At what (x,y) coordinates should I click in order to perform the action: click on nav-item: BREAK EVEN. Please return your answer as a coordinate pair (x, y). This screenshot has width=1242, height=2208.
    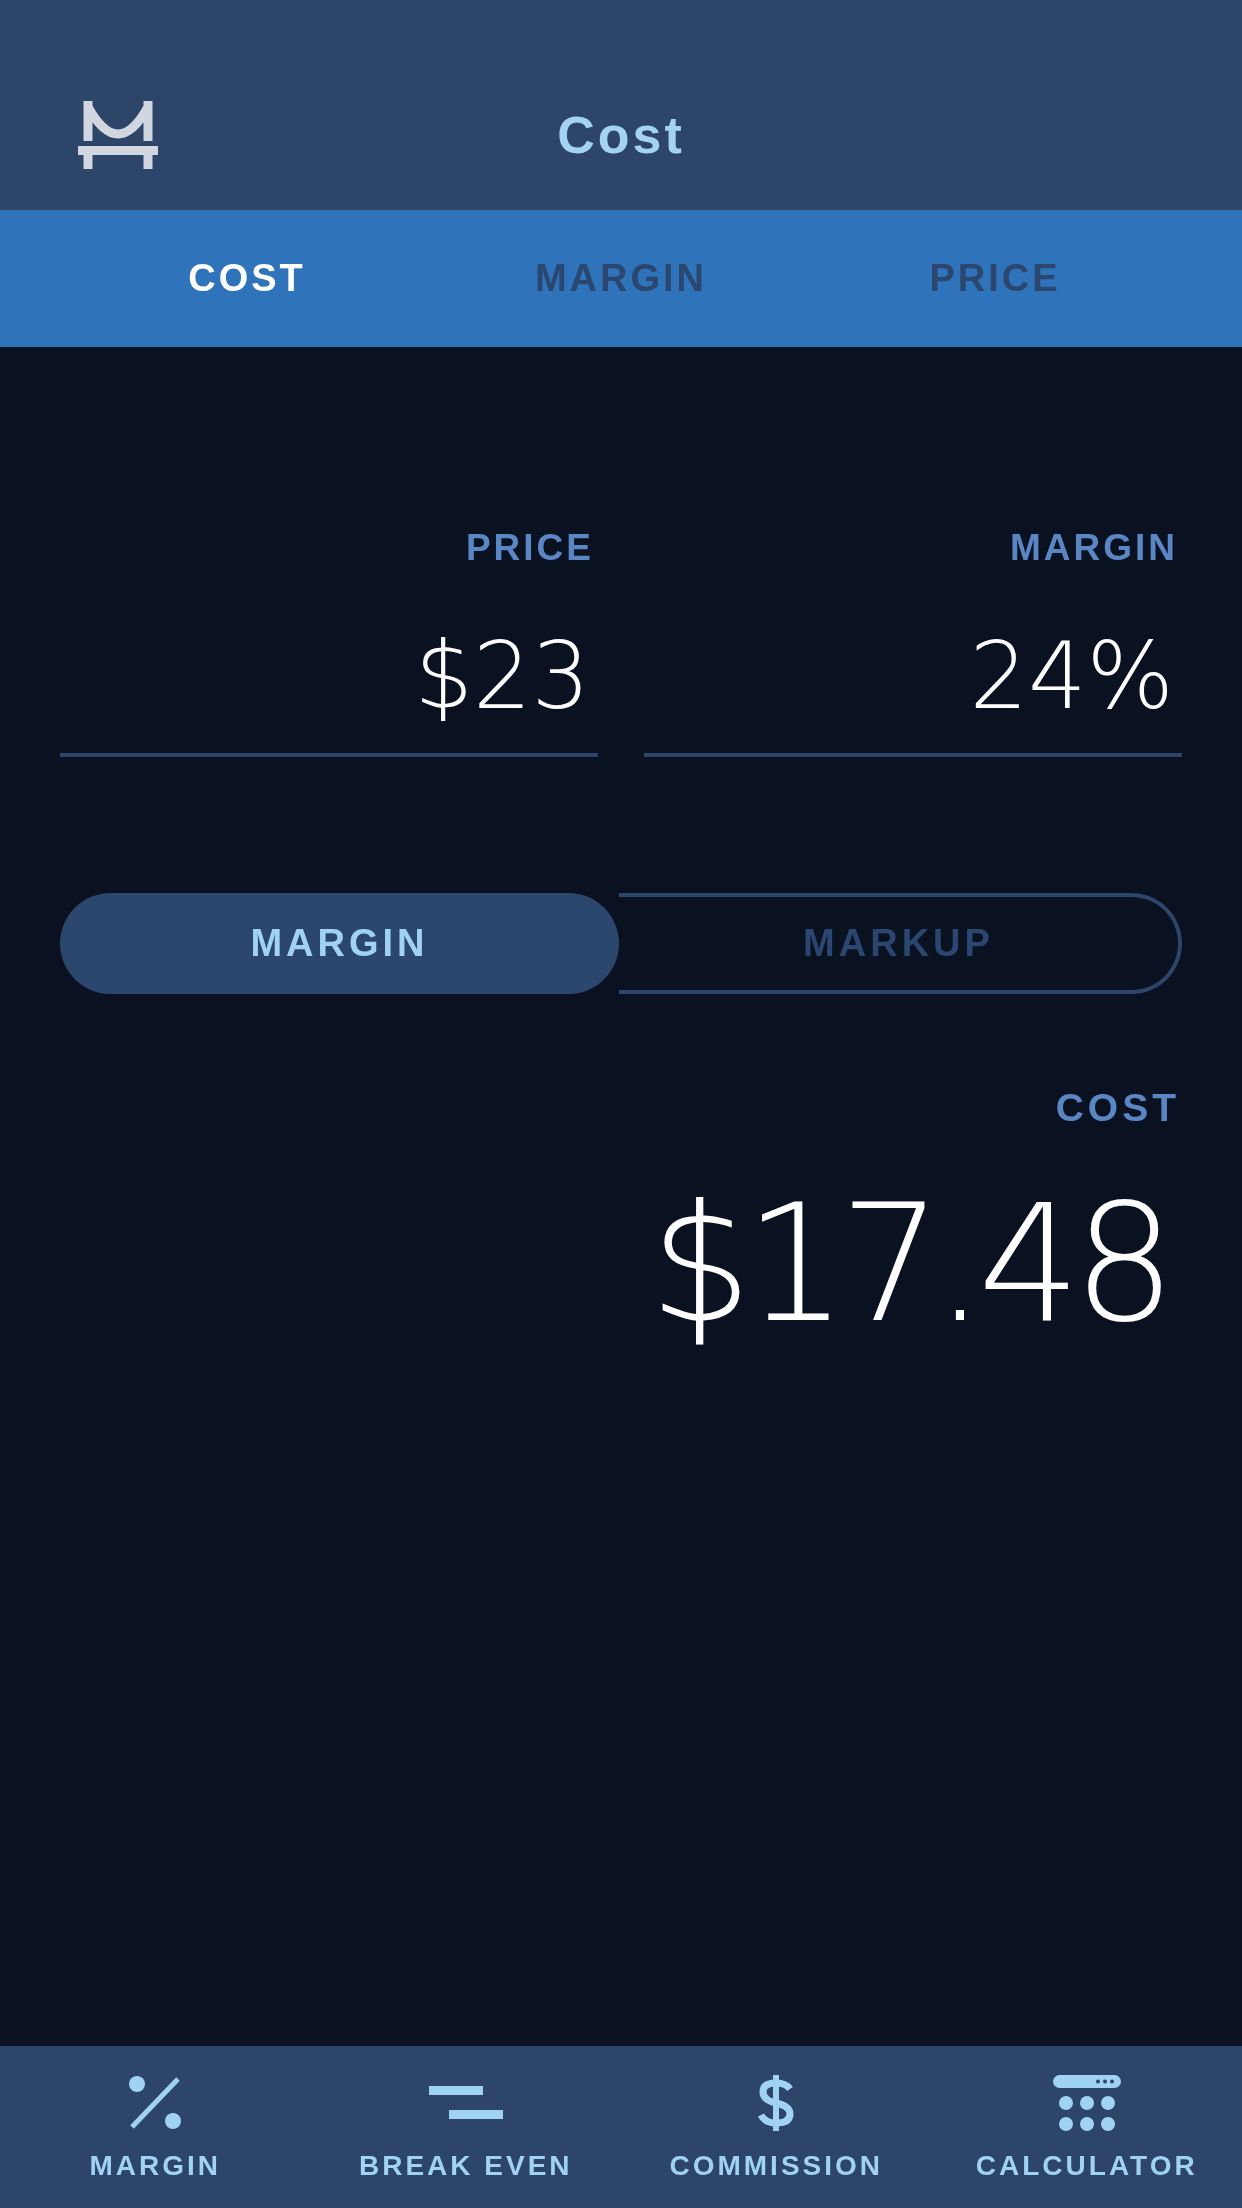
    Looking at the image, I should click on (465, 2127).